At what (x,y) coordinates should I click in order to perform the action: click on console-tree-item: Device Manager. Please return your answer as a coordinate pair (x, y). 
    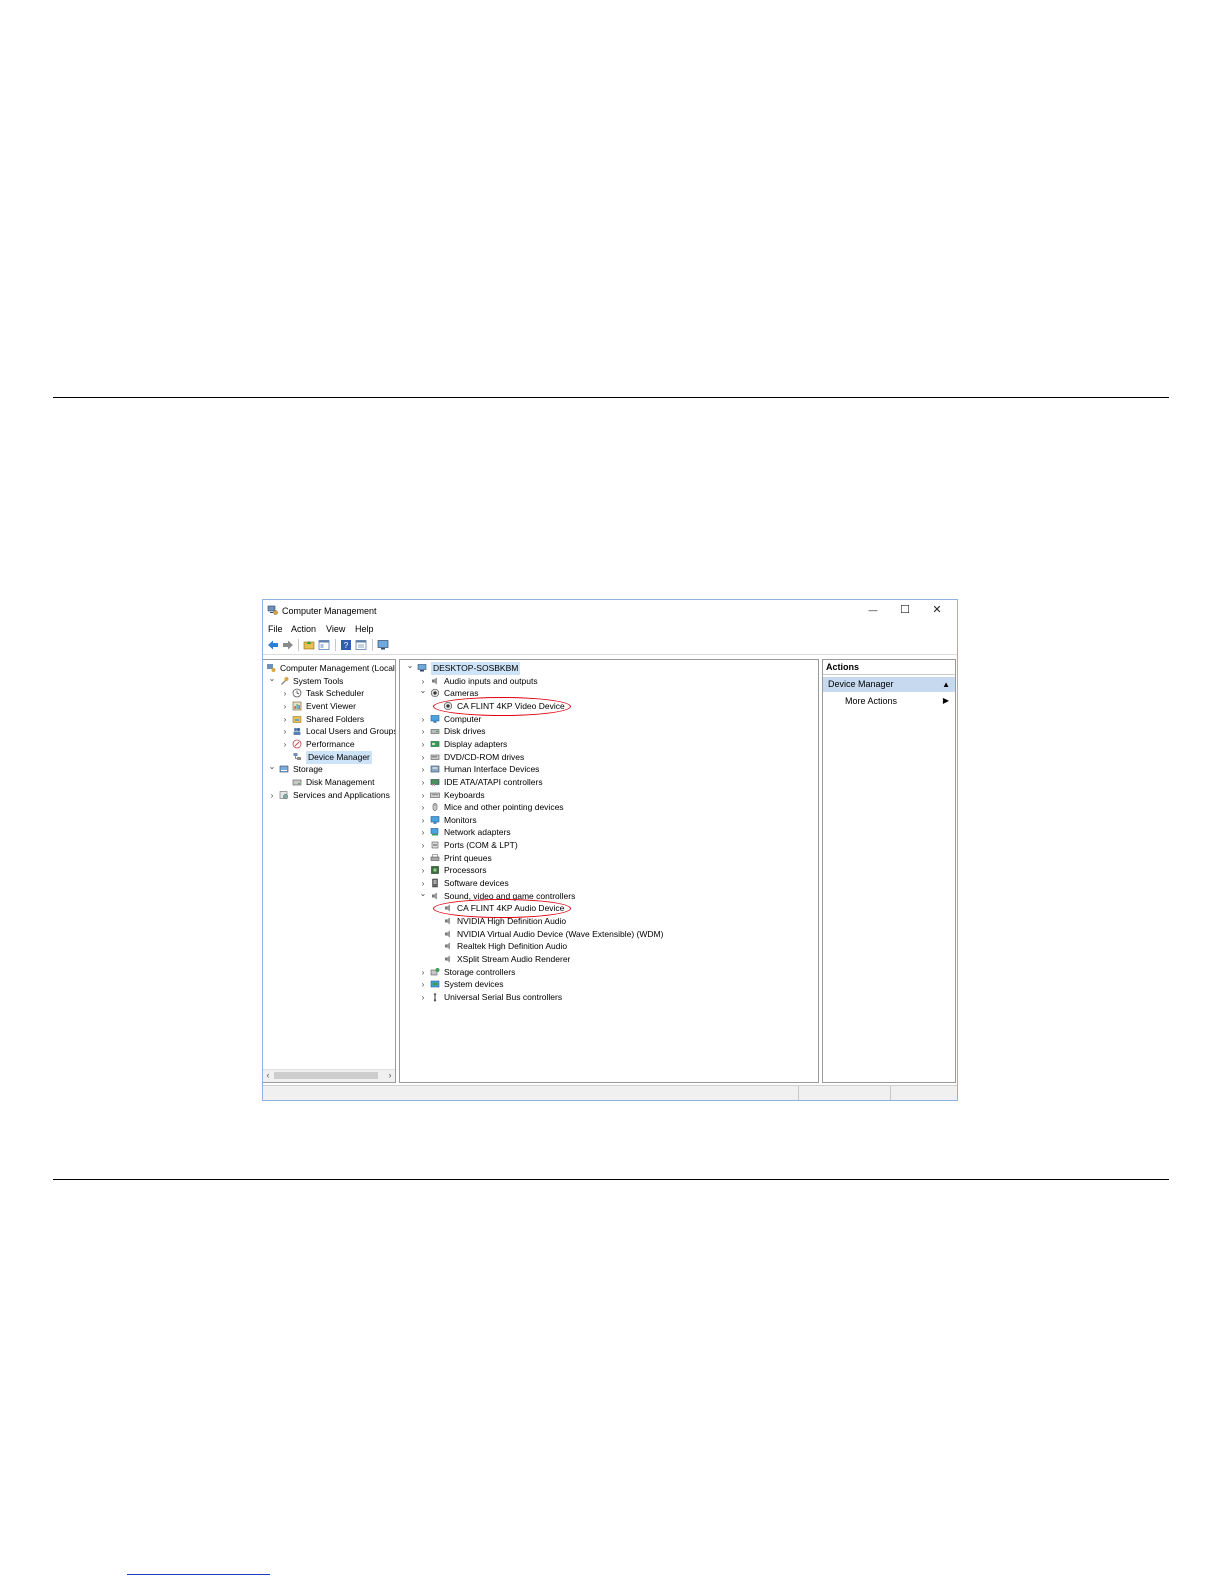
    Looking at the image, I should click on (329, 757).